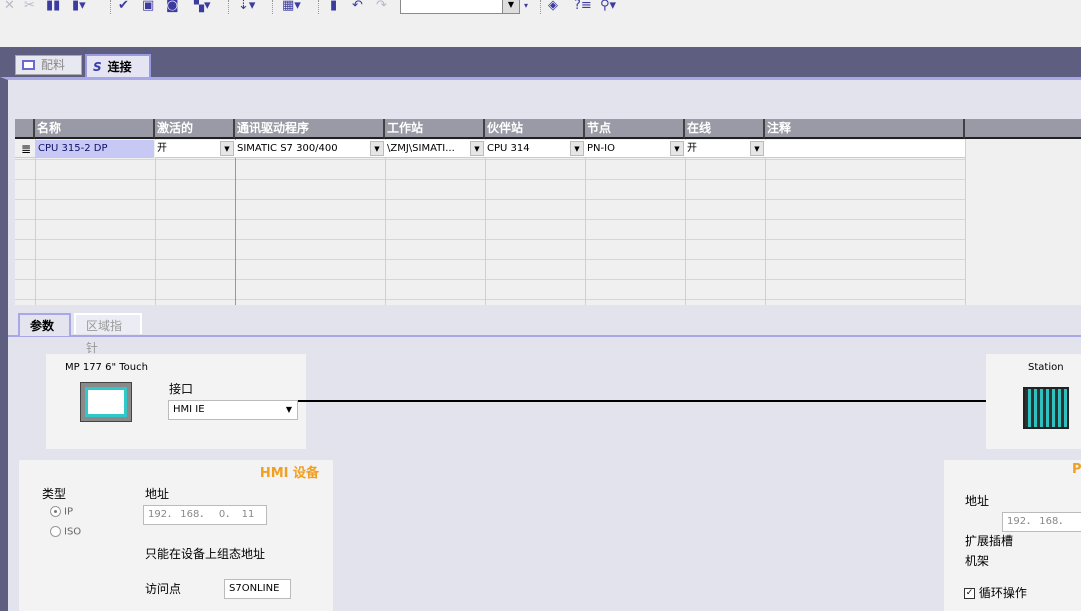  Describe the element at coordinates (291, 7) in the screenshot. I see `layout-icon: ▦▾` at that location.